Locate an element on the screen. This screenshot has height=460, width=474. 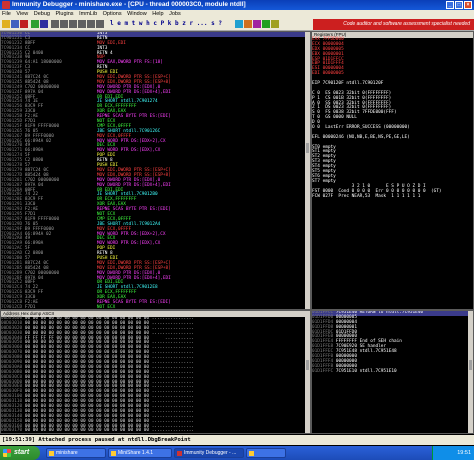
step-into-icon is located at coordinates (55, 24).